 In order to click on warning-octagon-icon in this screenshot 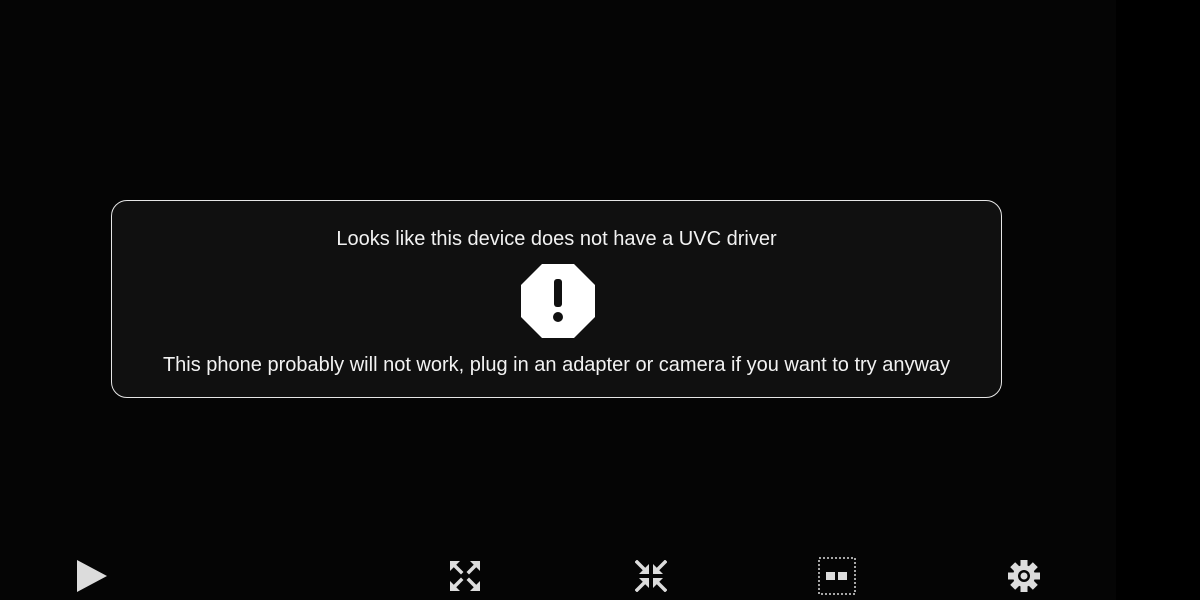, I will do `click(558, 301)`.